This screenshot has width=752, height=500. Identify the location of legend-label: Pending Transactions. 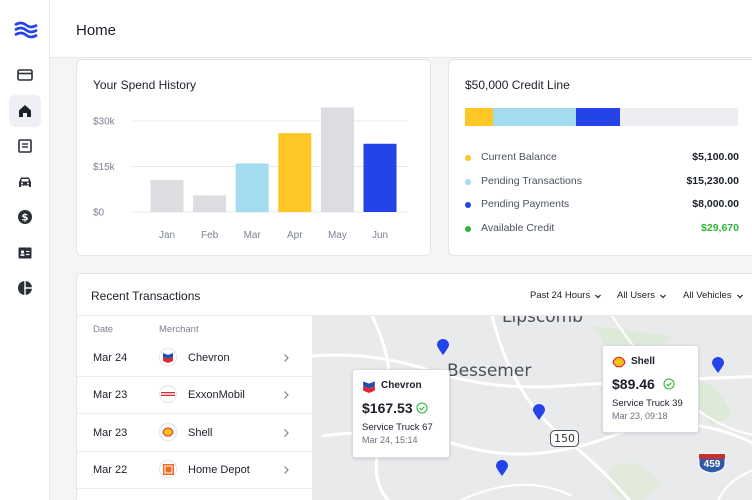
(531, 181).